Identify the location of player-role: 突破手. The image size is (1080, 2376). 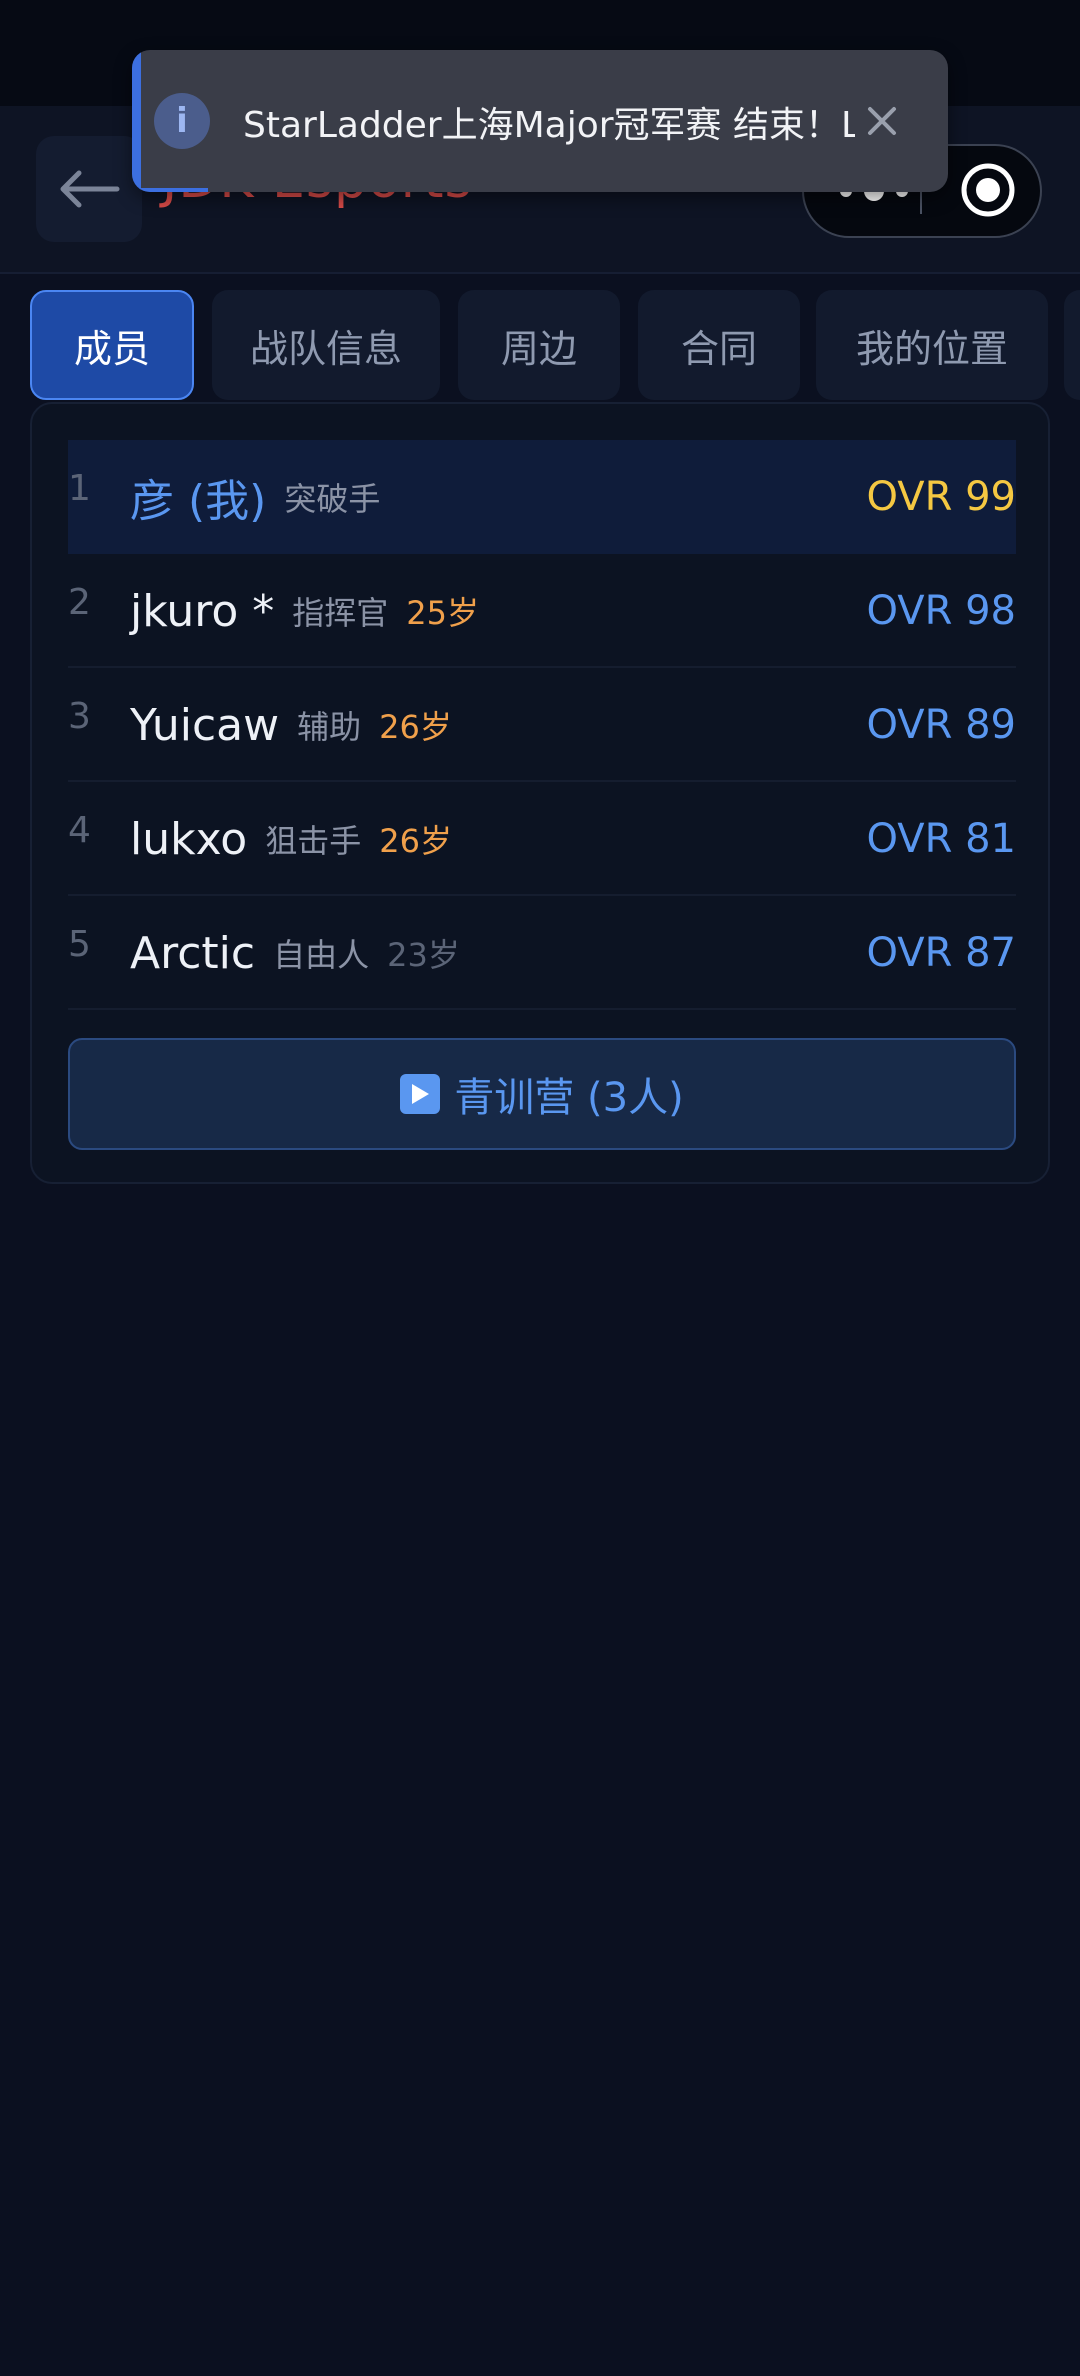
(332, 499).